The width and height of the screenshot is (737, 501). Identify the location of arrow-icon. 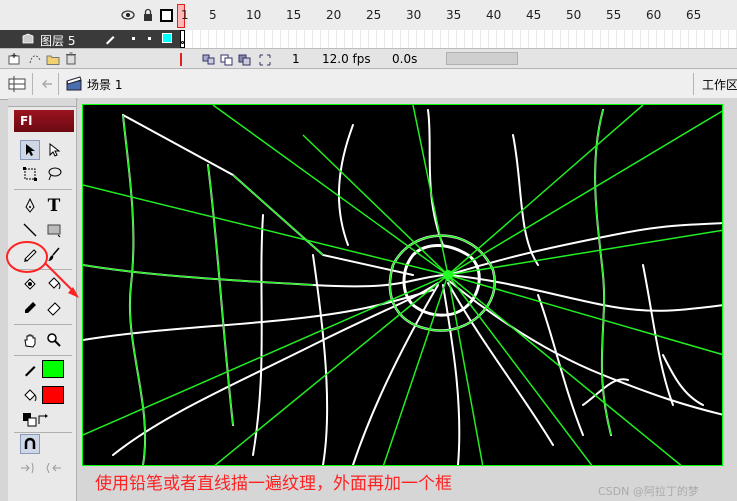
(30, 150).